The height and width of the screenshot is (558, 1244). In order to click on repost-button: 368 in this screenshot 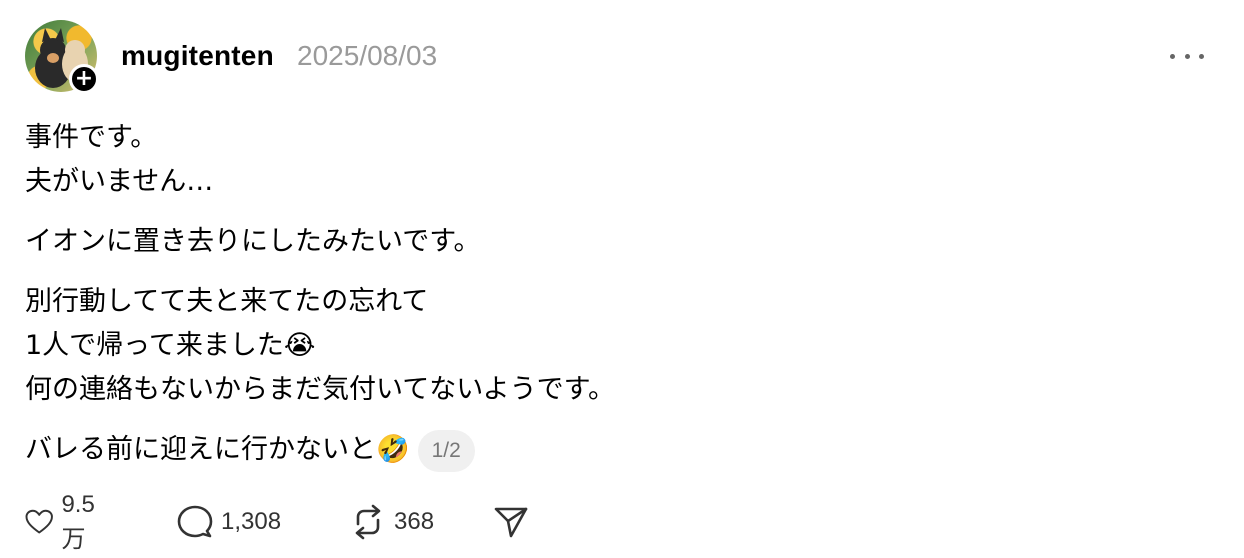, I will do `click(392, 522)`.